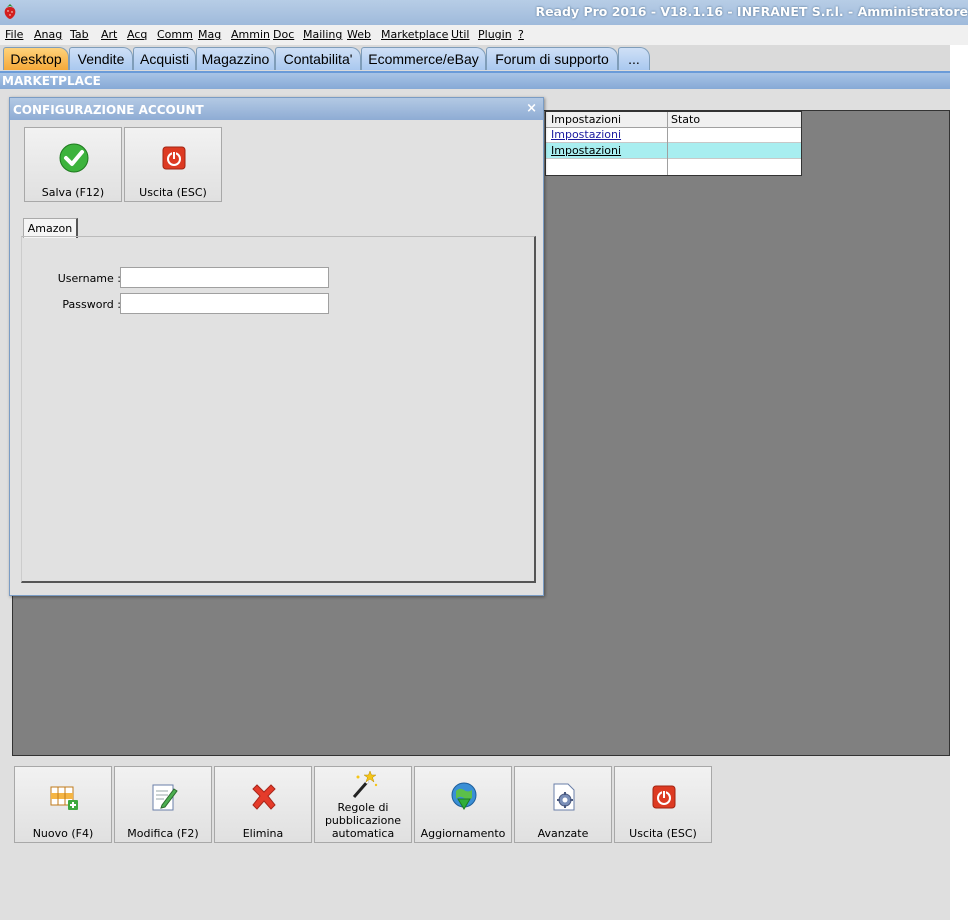 The height and width of the screenshot is (920, 968). Describe the element at coordinates (564, 797) in the screenshot. I see `settings-document-icon` at that location.